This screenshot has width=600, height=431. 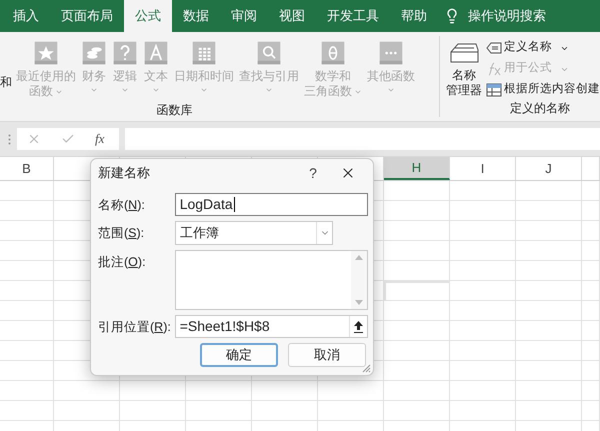 What do you see at coordinates (196, 16) in the screenshot?
I see `ribbon-tab: 数据` at bounding box center [196, 16].